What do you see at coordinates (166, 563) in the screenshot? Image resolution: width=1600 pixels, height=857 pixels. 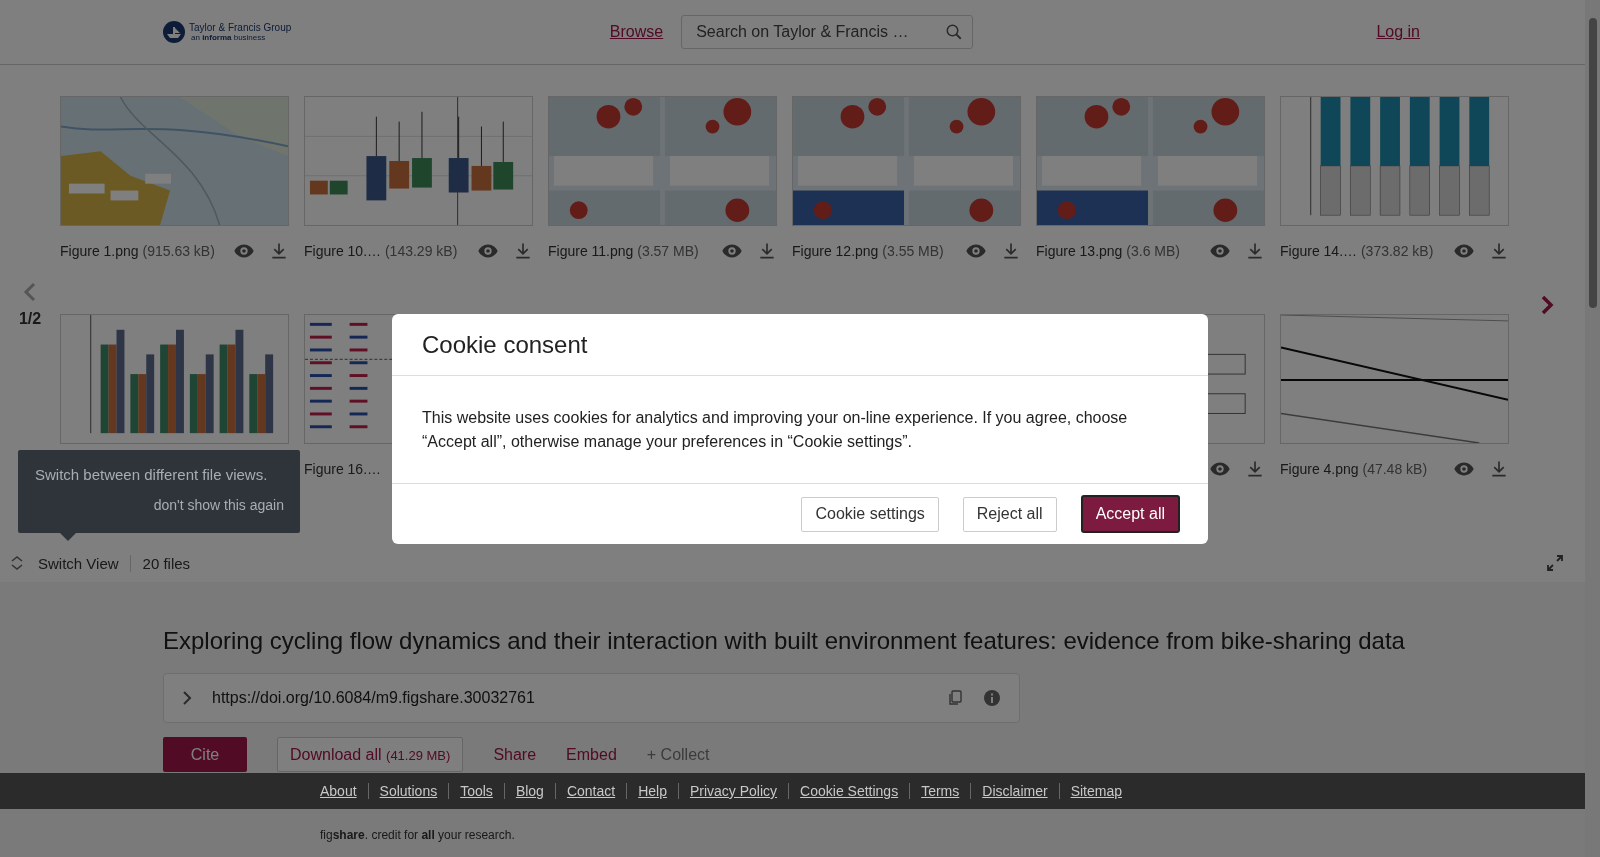 I see `file-count: 20 files` at bounding box center [166, 563].